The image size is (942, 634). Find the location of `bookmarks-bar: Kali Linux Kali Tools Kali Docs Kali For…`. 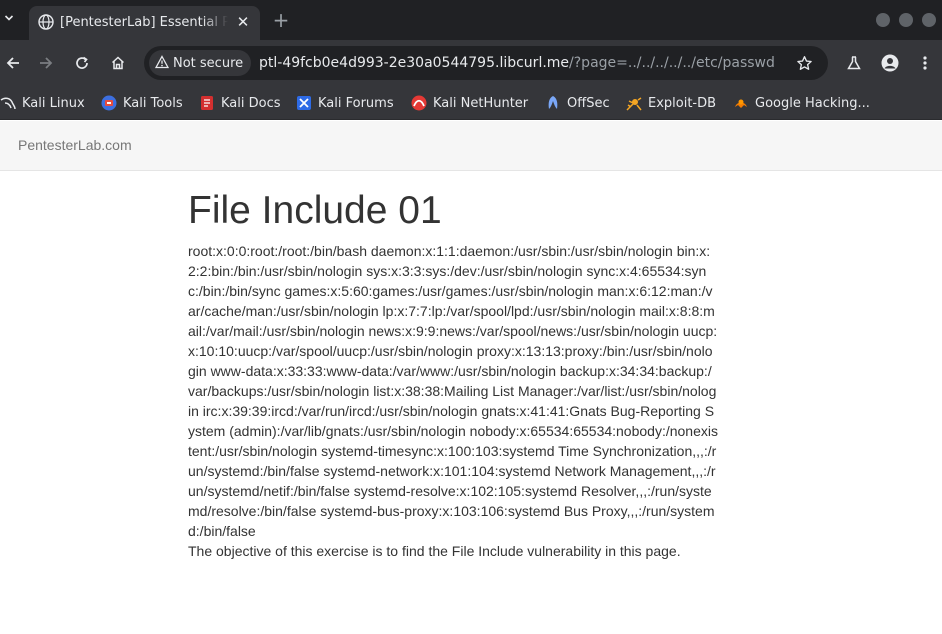

bookmarks-bar: Kali Linux Kali Tools Kali Docs Kali For… is located at coordinates (471, 103).